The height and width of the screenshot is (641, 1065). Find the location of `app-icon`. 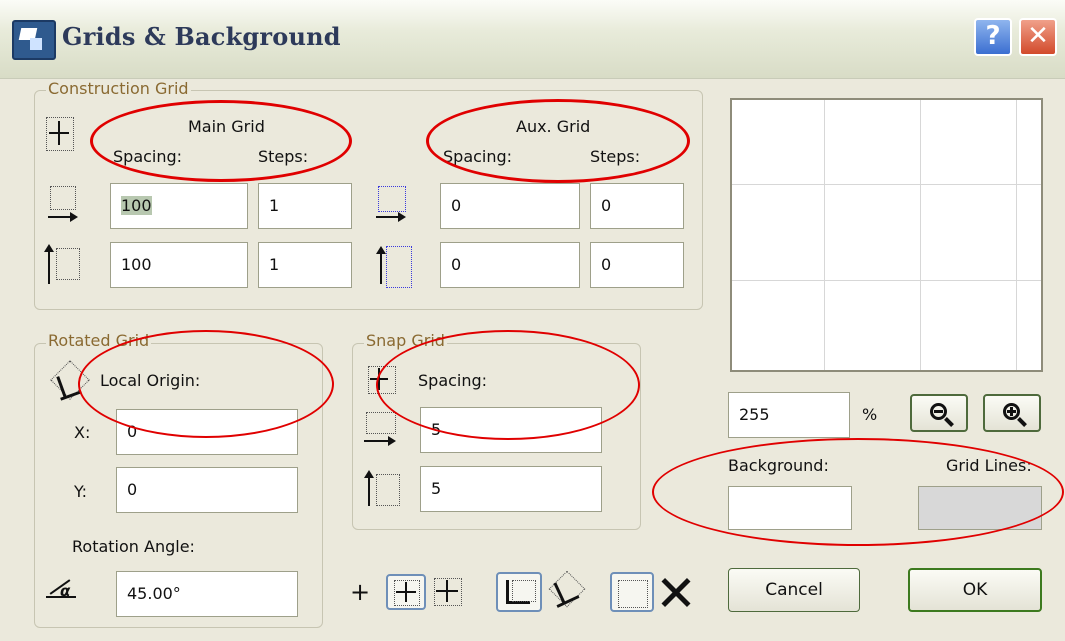

app-icon is located at coordinates (34, 40).